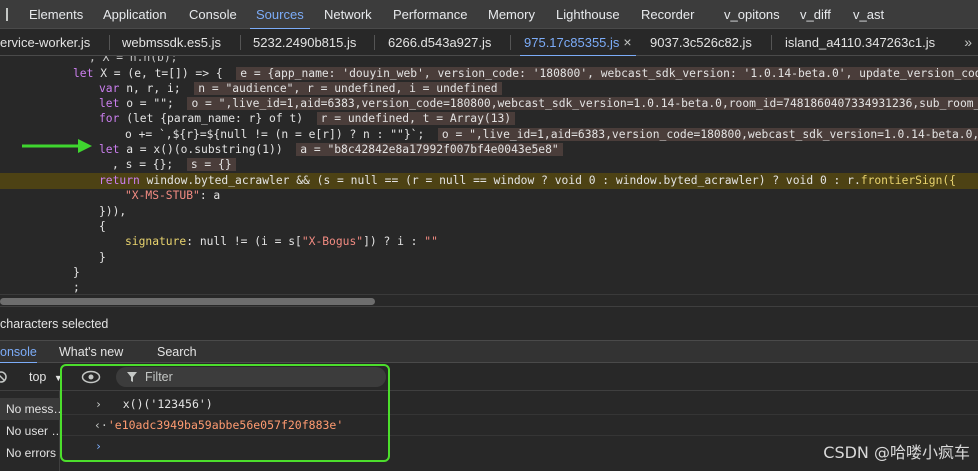 The width and height of the screenshot is (978, 471). What do you see at coordinates (76, 287) in the screenshot?
I see `code-line: ;` at bounding box center [76, 287].